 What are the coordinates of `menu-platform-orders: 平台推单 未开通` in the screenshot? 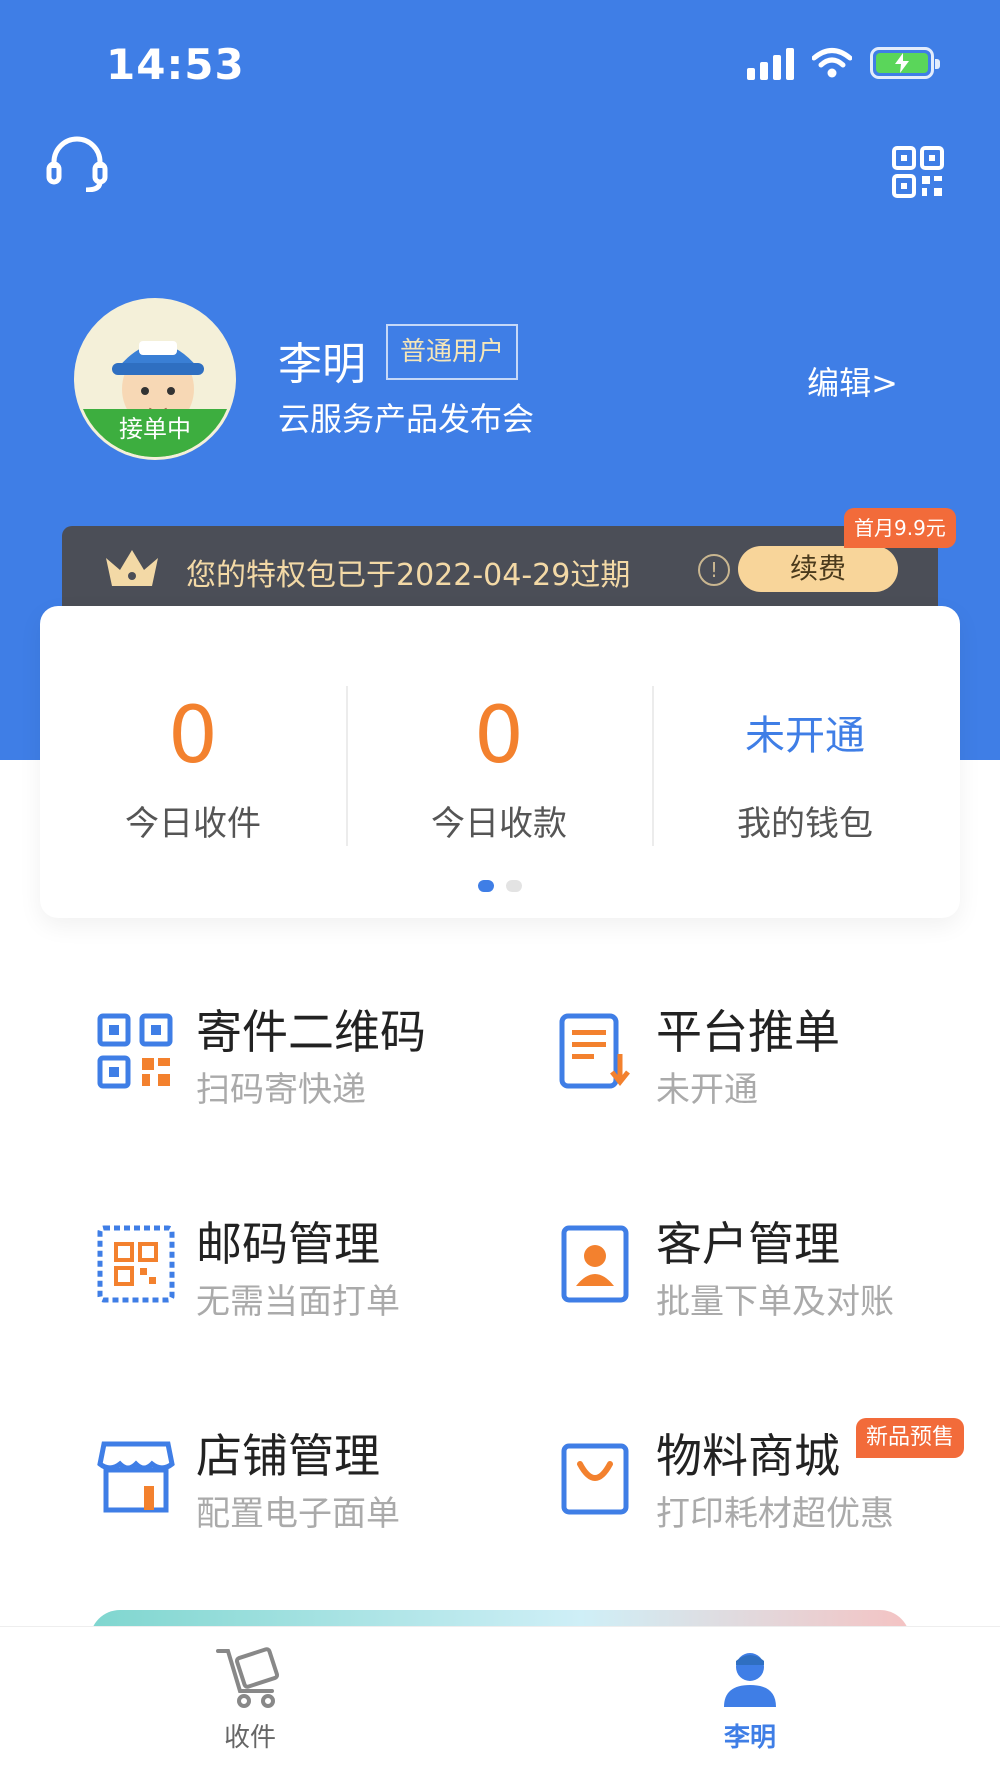 It's located at (766, 1061).